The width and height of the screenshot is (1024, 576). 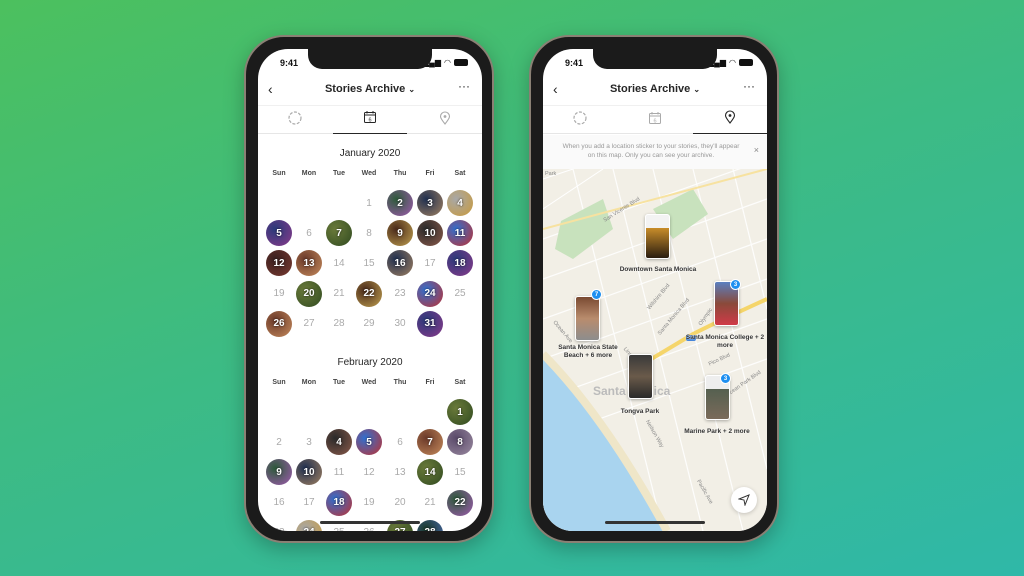 I want to click on calendar-day-with-story: 11, so click(x=460, y=233).